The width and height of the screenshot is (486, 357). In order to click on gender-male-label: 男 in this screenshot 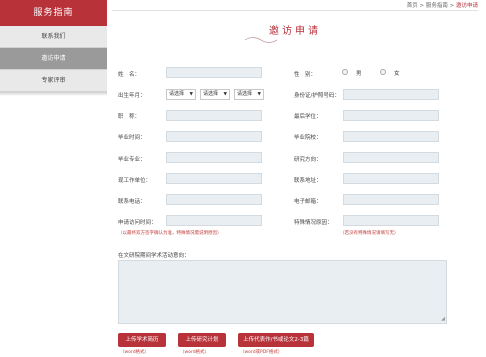, I will do `click(359, 74)`.